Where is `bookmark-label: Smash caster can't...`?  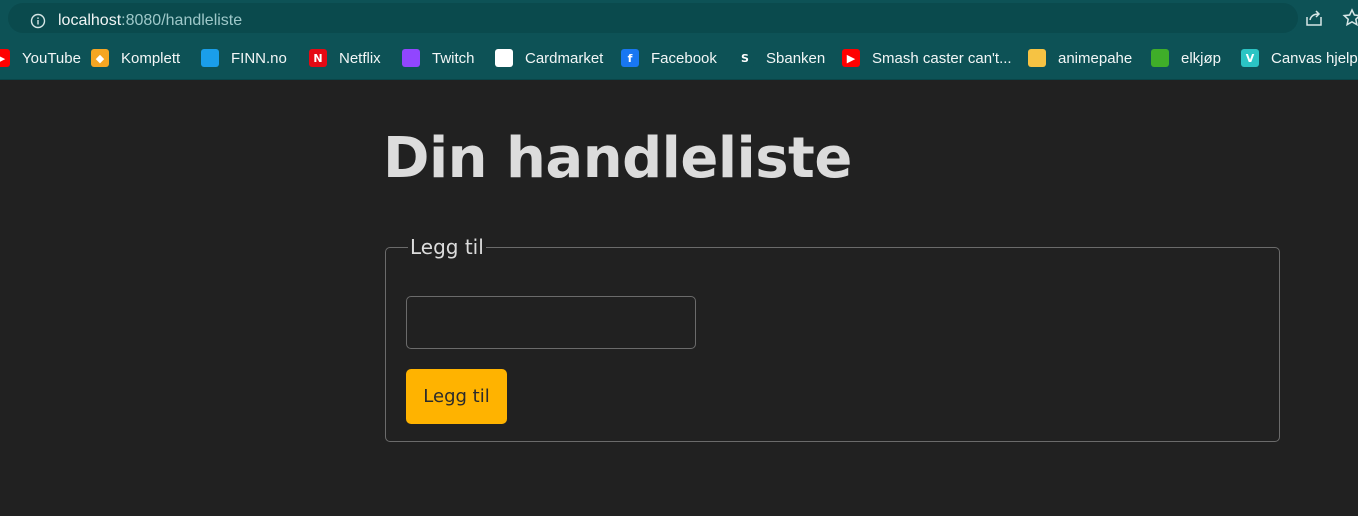 bookmark-label: Smash caster can't... is located at coordinates (942, 58).